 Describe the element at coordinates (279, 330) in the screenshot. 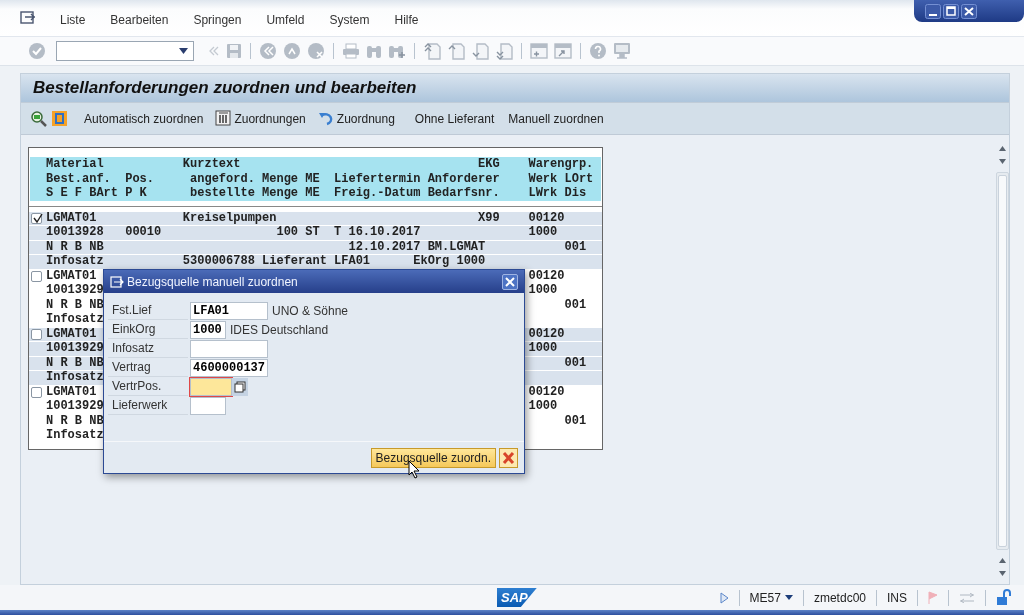

I see `field-description: IDES Deutschland` at that location.